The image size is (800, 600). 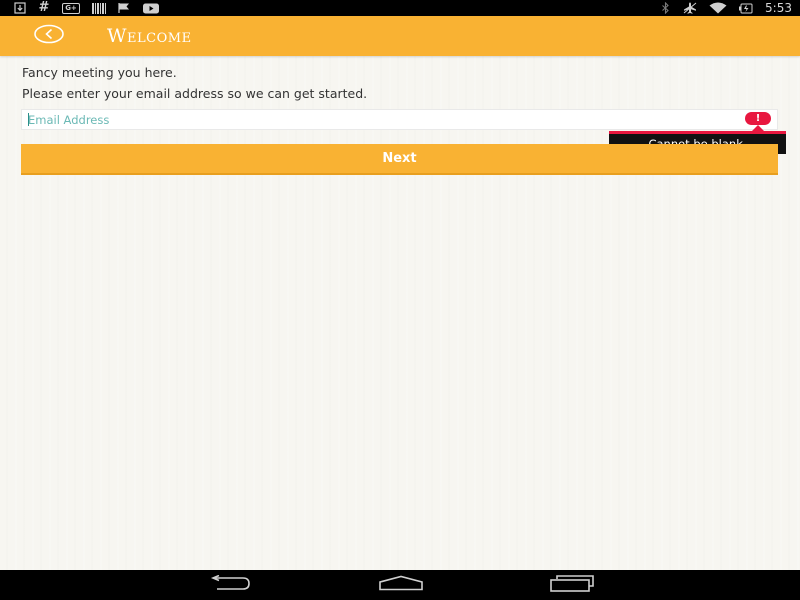 I want to click on nav-recents-button, so click(x=572, y=585).